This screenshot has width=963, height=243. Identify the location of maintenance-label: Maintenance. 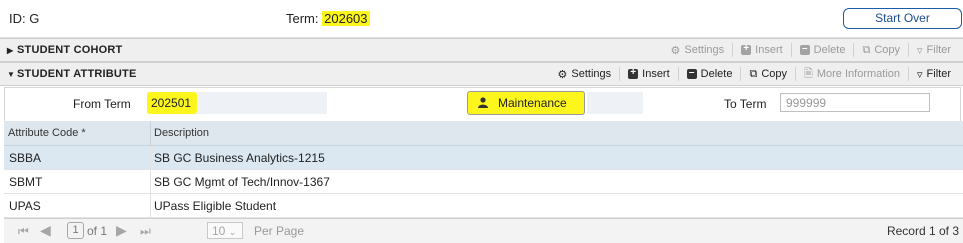
(532, 103).